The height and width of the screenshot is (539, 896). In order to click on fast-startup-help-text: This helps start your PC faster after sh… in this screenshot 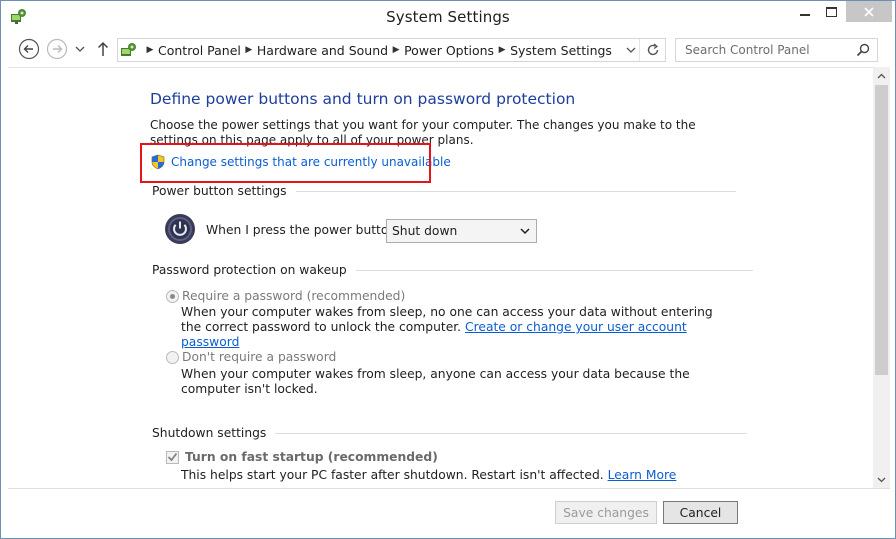, I will do `click(392, 475)`.